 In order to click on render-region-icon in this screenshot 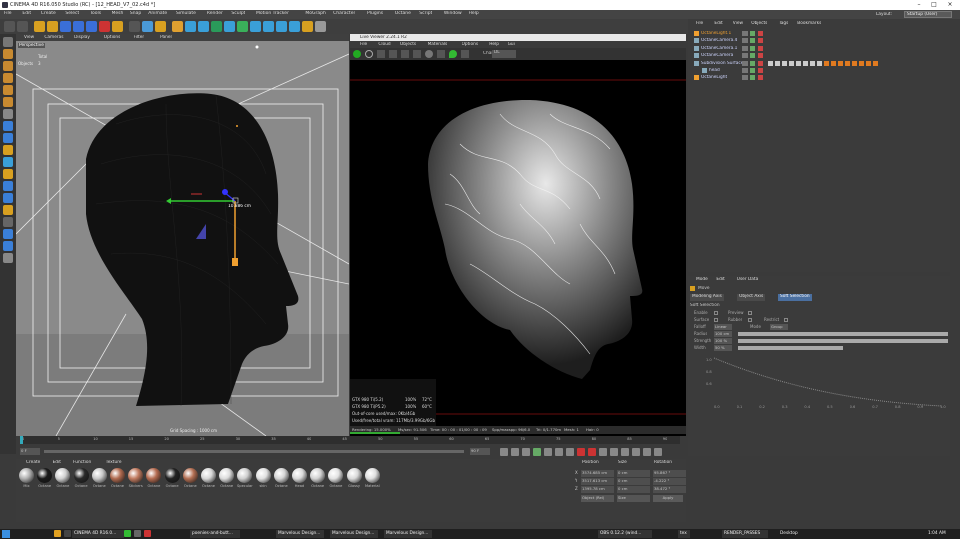, I will do `click(117, 26)`.